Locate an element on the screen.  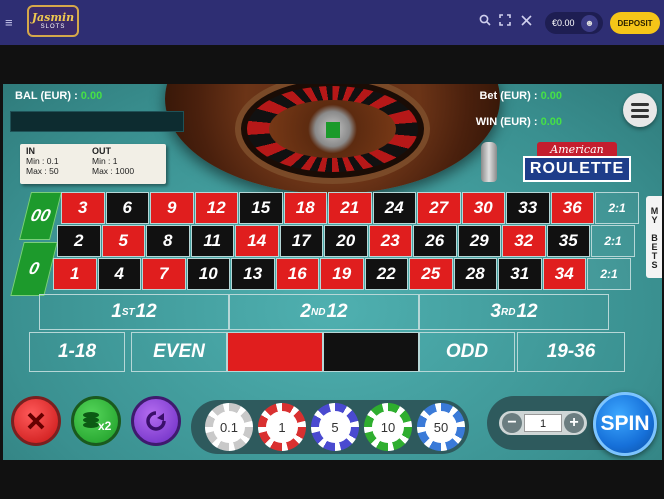
number-cell: 14 is located at coordinates (257, 241).